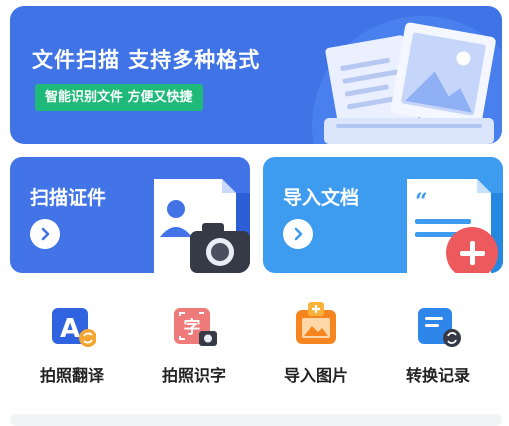  I want to click on tool-photo-translate: A 拍照翻译, so click(72, 343).